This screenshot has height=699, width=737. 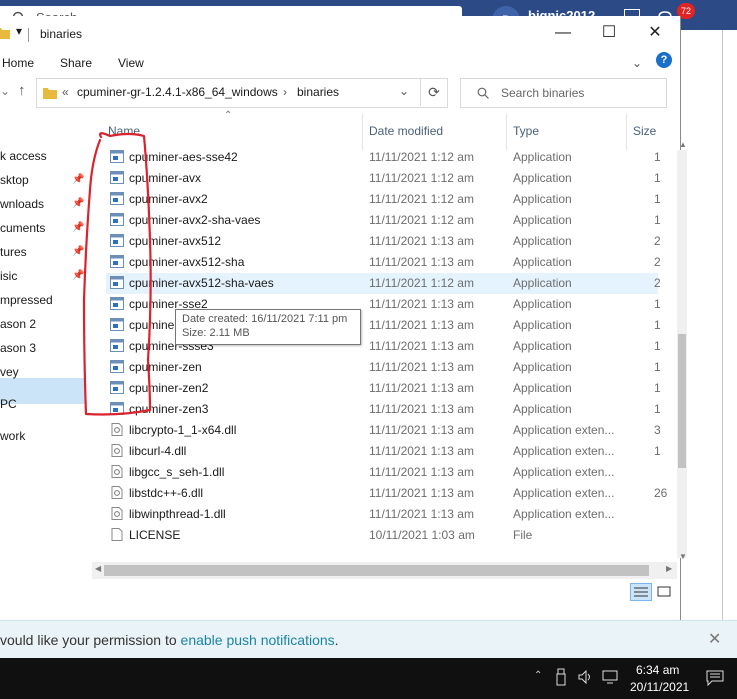 I want to click on nav-item: mpressed, so click(x=26, y=300).